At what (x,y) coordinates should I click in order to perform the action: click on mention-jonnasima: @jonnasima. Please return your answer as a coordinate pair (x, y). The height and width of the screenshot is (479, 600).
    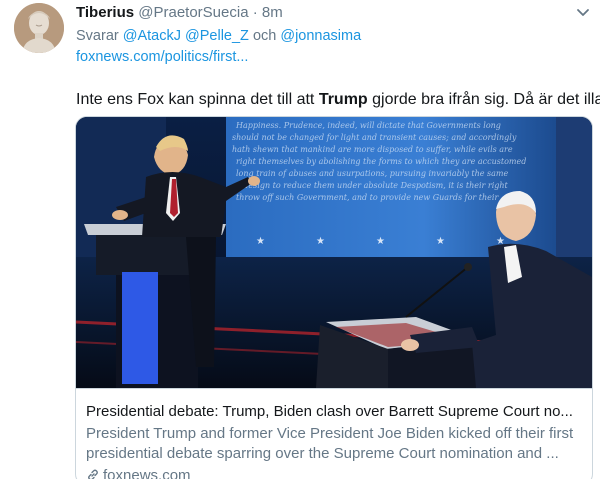
    Looking at the image, I should click on (320, 36).